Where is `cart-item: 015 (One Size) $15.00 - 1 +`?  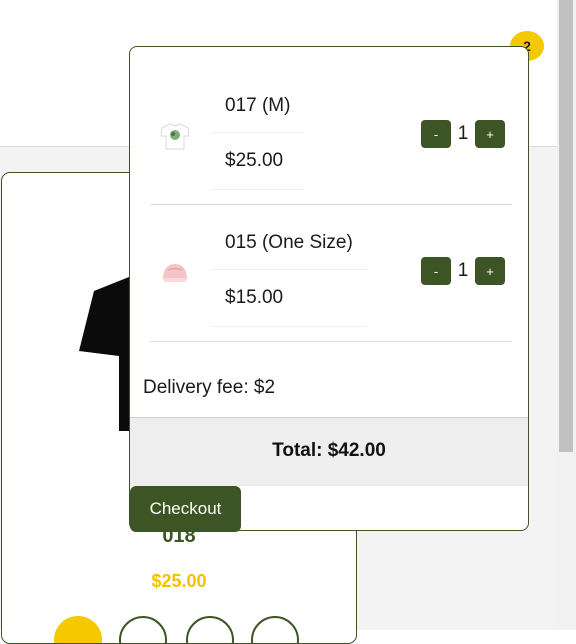
cart-item: 015 (One Size) $15.00 - 1 + is located at coordinates (331, 273).